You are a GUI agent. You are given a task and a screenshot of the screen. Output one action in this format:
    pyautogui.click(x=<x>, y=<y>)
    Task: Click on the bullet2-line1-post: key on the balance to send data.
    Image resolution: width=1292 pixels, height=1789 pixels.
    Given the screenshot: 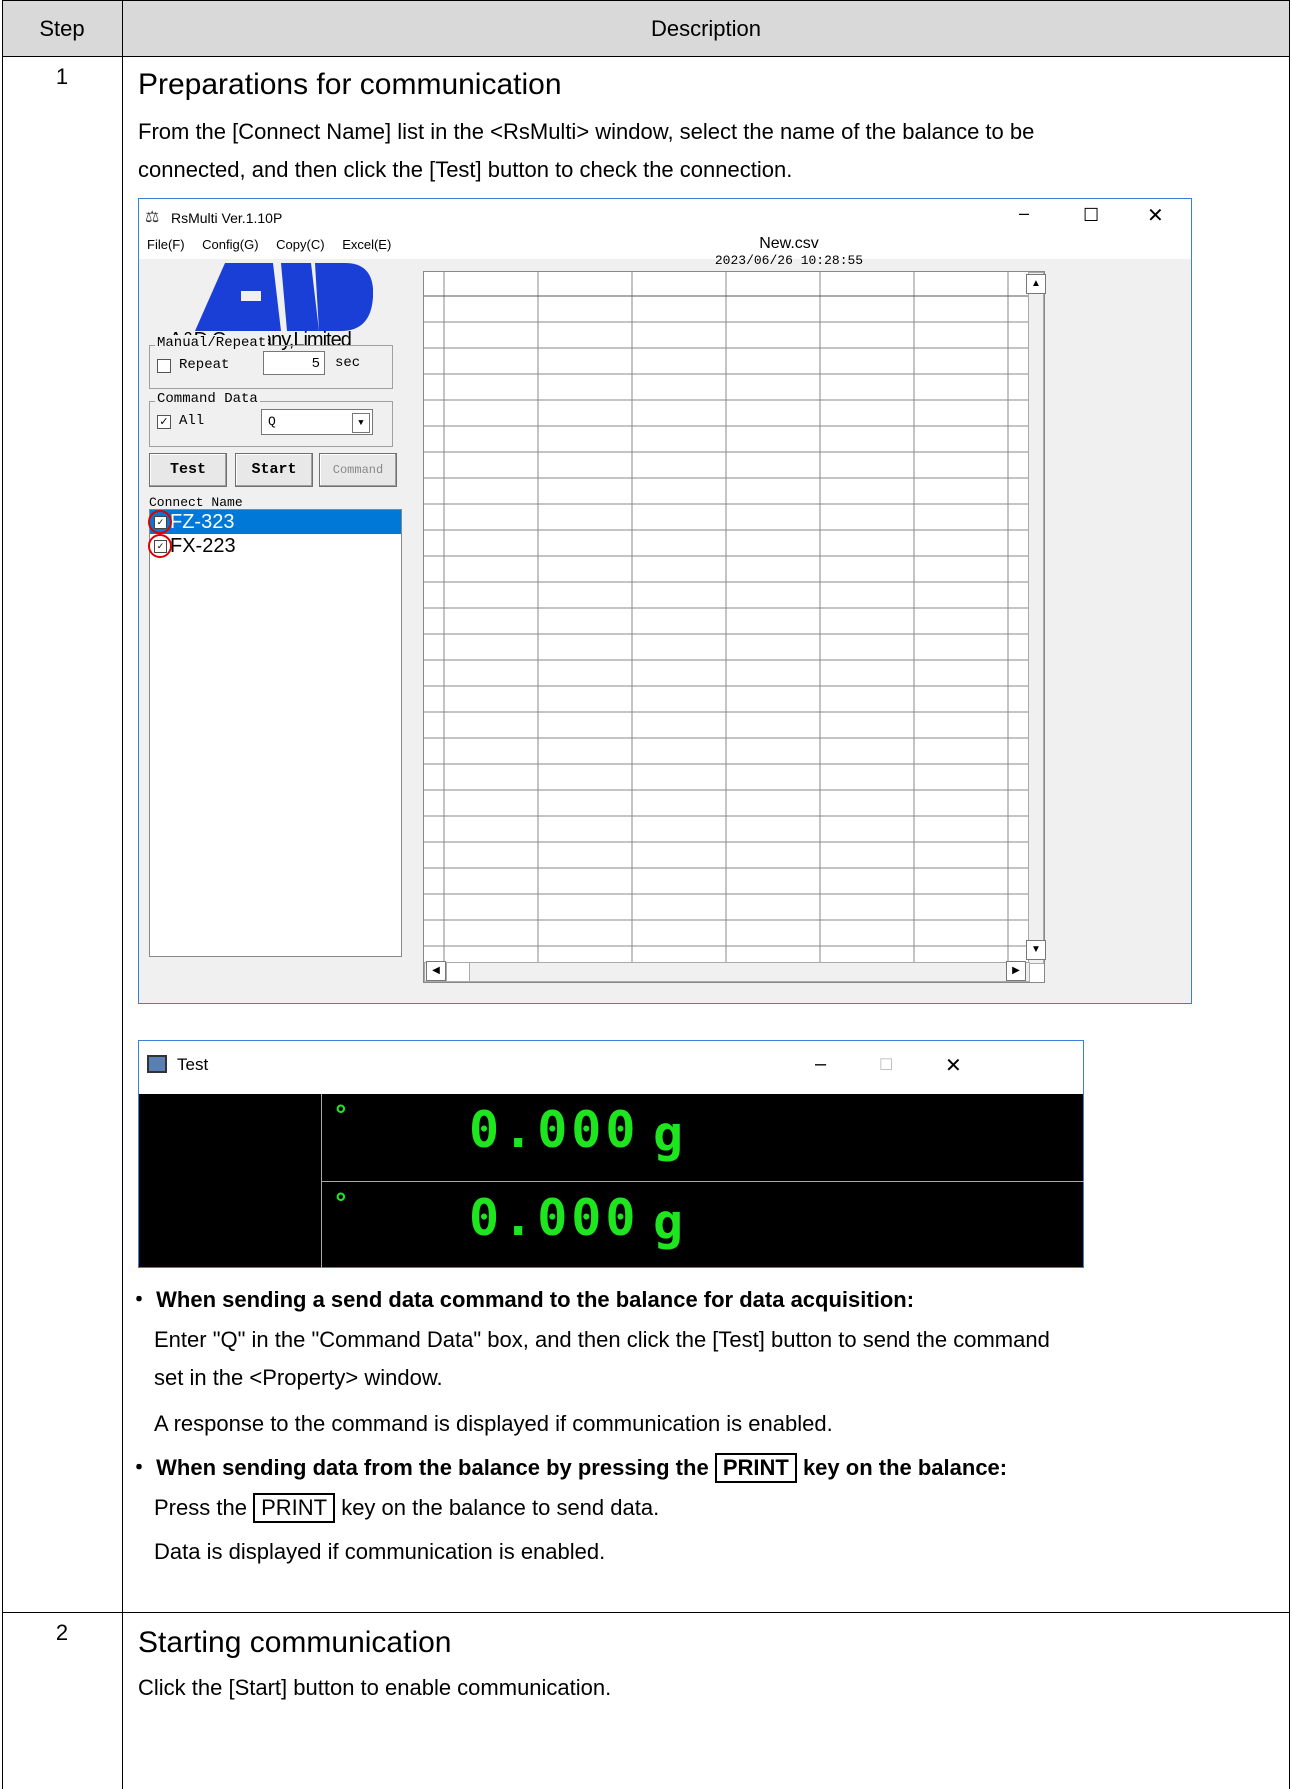 What is the action you would take?
    pyautogui.click(x=500, y=1507)
    